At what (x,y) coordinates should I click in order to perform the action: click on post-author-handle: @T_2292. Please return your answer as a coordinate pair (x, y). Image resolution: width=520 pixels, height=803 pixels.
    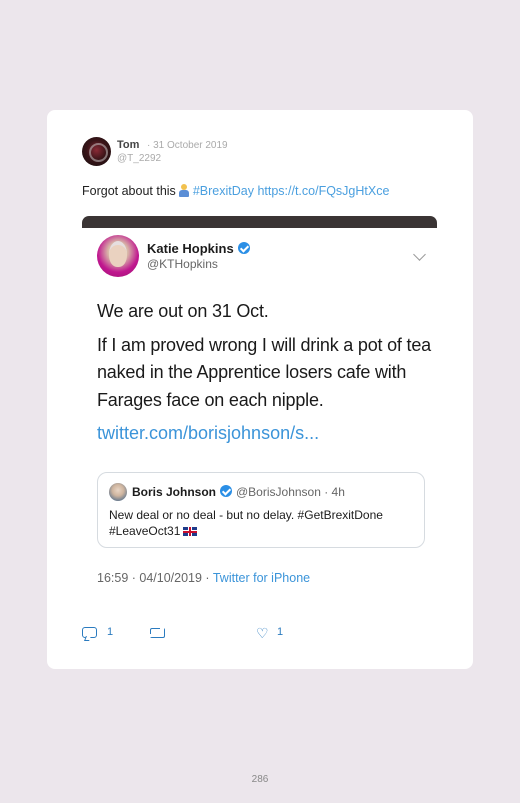
    Looking at the image, I should click on (139, 158).